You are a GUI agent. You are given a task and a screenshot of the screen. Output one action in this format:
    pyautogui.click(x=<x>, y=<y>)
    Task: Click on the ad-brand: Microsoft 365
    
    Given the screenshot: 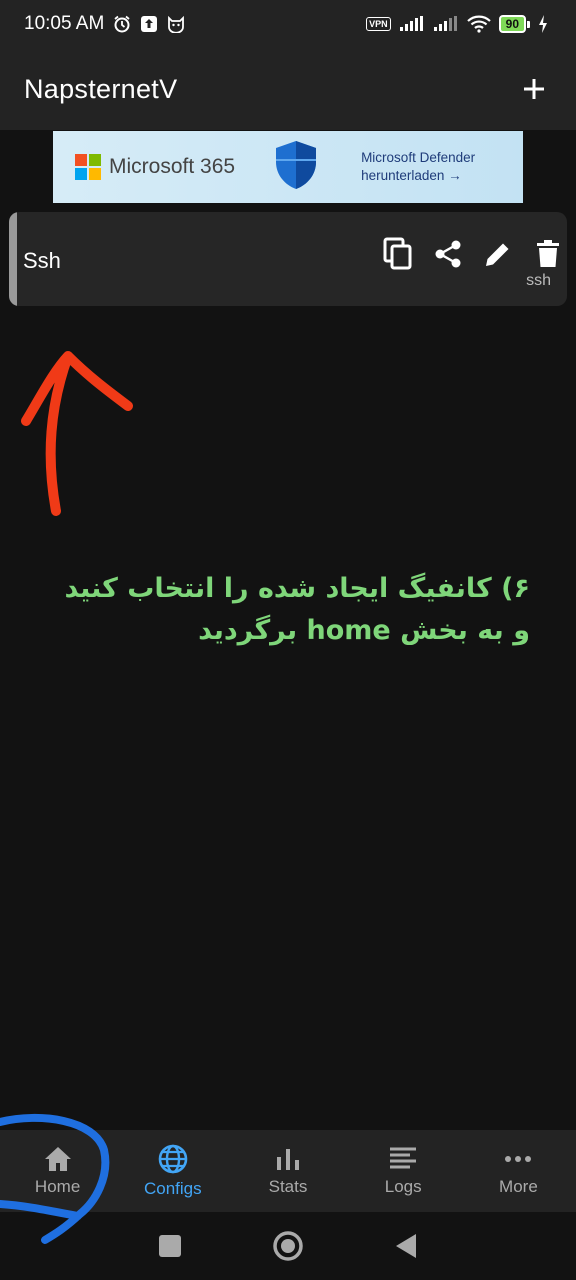 What is the action you would take?
    pyautogui.click(x=172, y=166)
    